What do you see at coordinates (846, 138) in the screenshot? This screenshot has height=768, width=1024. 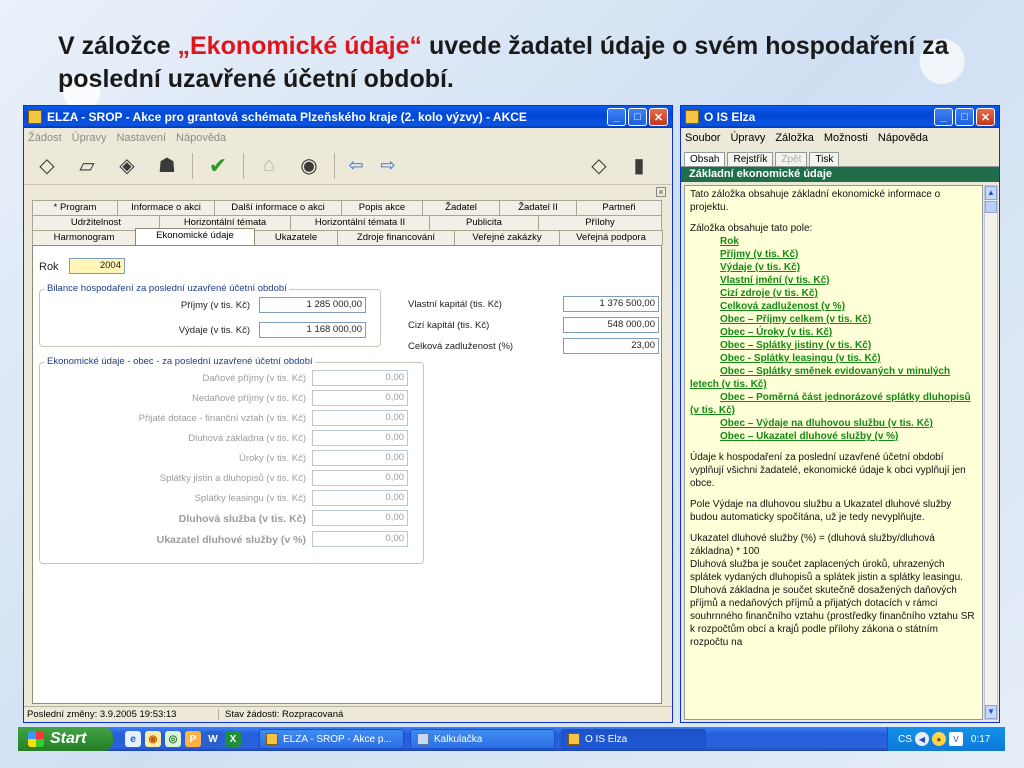 I see `help-menu-moznosti: Možnosti` at bounding box center [846, 138].